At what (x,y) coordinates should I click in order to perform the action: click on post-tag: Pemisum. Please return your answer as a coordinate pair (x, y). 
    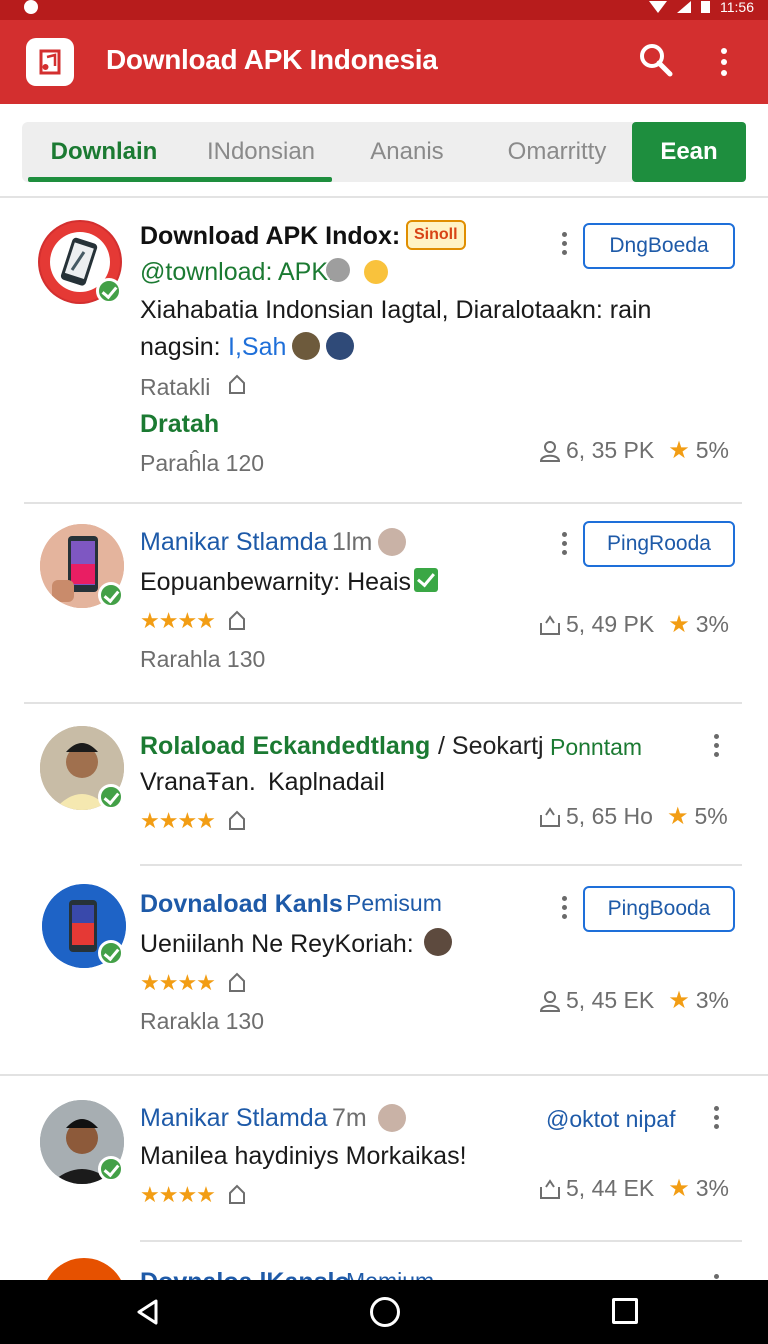
    Looking at the image, I should click on (394, 903).